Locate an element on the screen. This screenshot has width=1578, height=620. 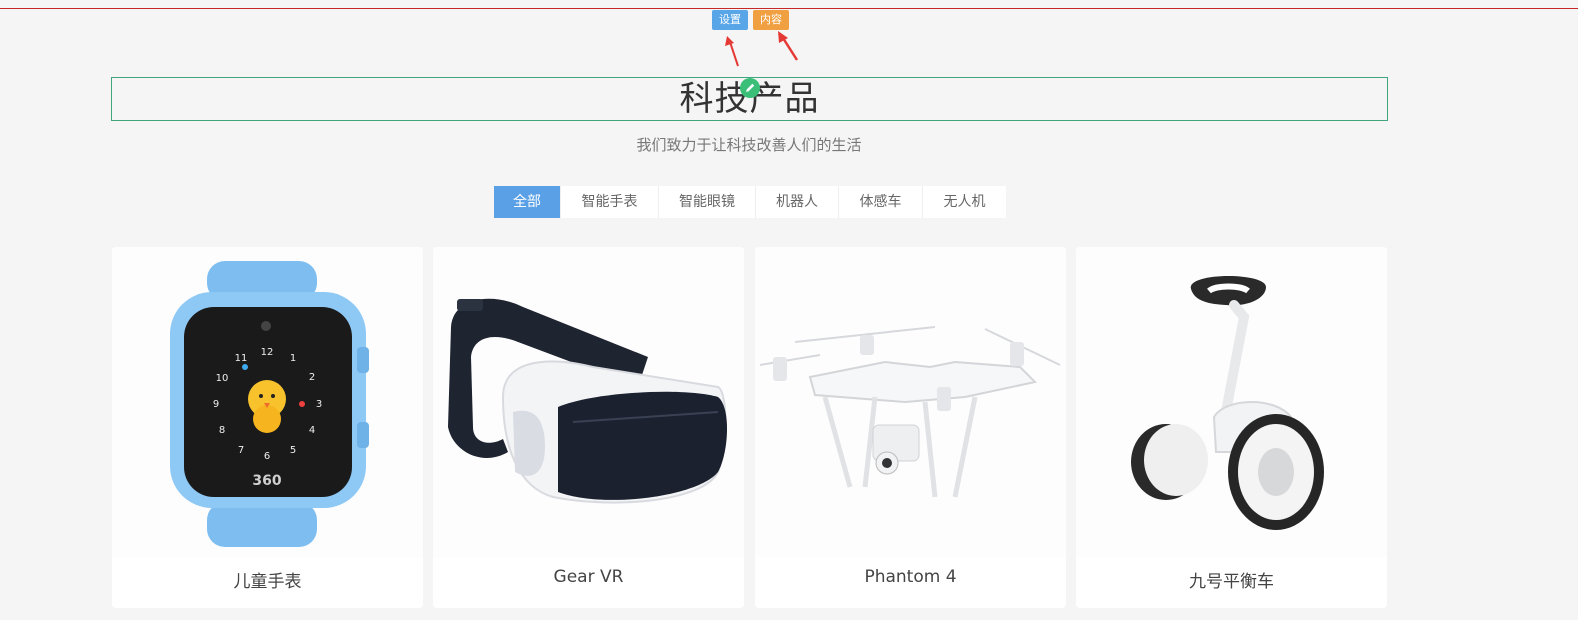
product-card: 九号平衡车 is located at coordinates (1231, 427).